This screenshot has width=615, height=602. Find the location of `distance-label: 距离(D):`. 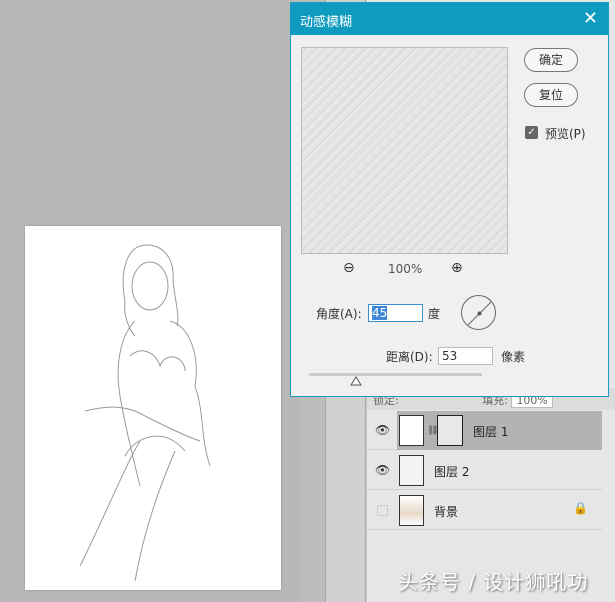

distance-label: 距离(D): is located at coordinates (409, 357).